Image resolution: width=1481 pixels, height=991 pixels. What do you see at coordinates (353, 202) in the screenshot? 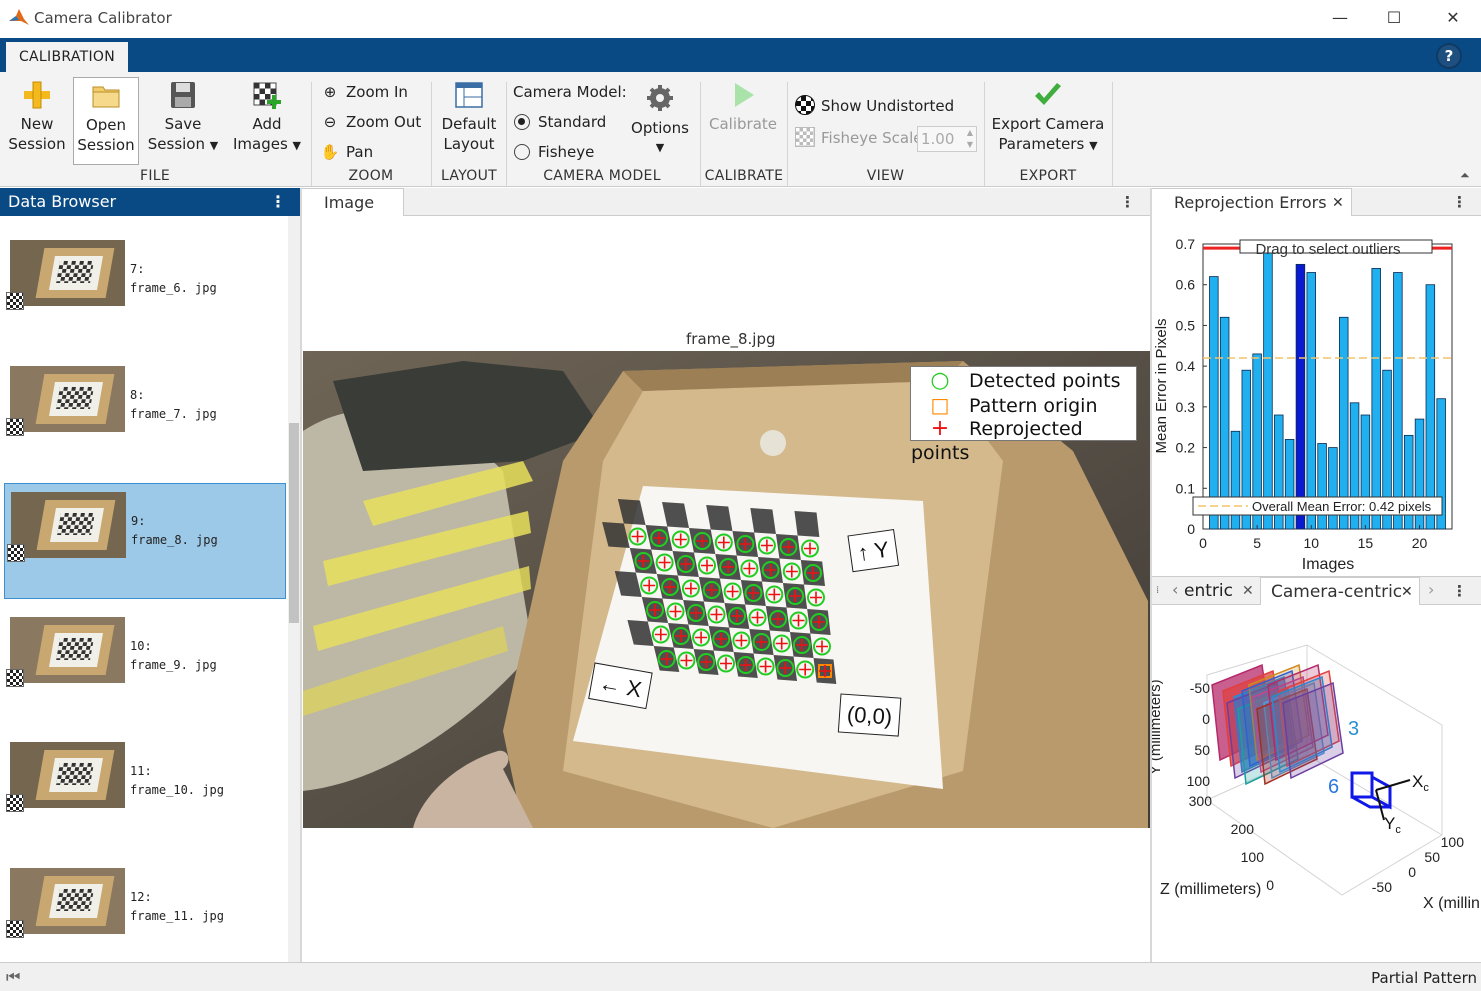
I see `tab-image: Image` at bounding box center [353, 202].